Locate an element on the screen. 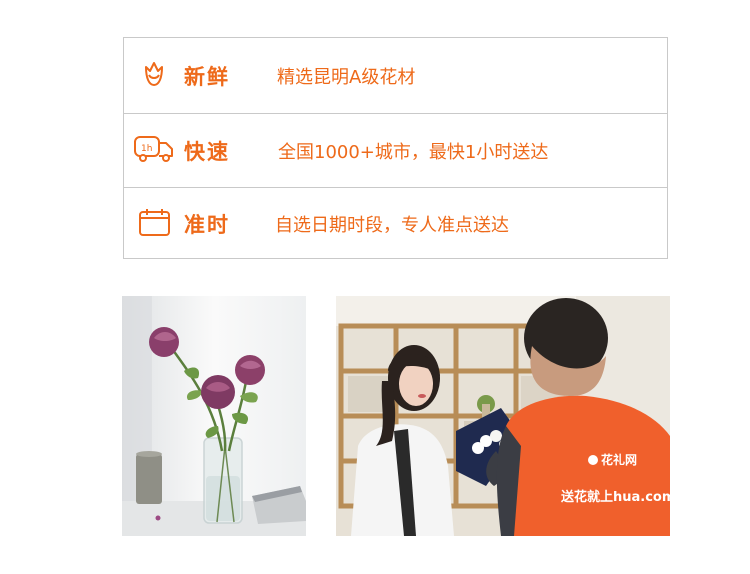 The image size is (750, 574). feature-title: 新鲜 is located at coordinates (207, 76).